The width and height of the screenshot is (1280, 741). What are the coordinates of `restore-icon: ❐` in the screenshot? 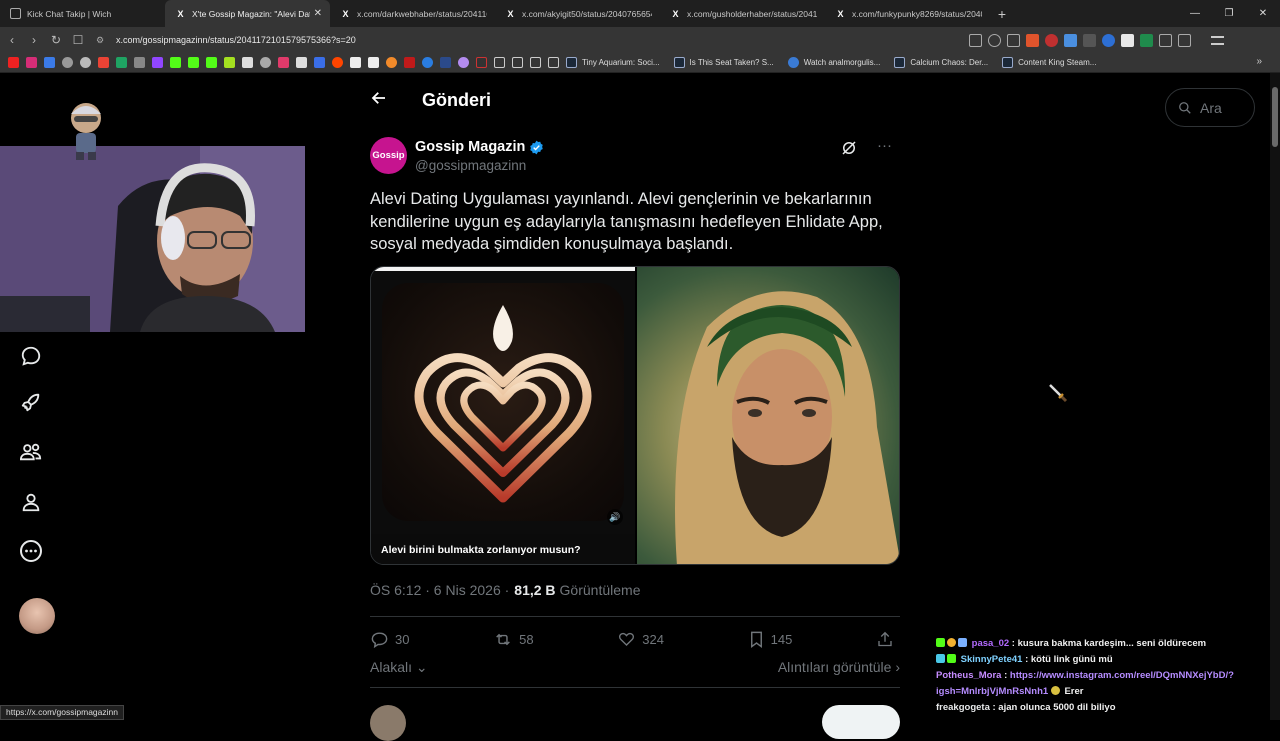 It's located at (1229, 13).